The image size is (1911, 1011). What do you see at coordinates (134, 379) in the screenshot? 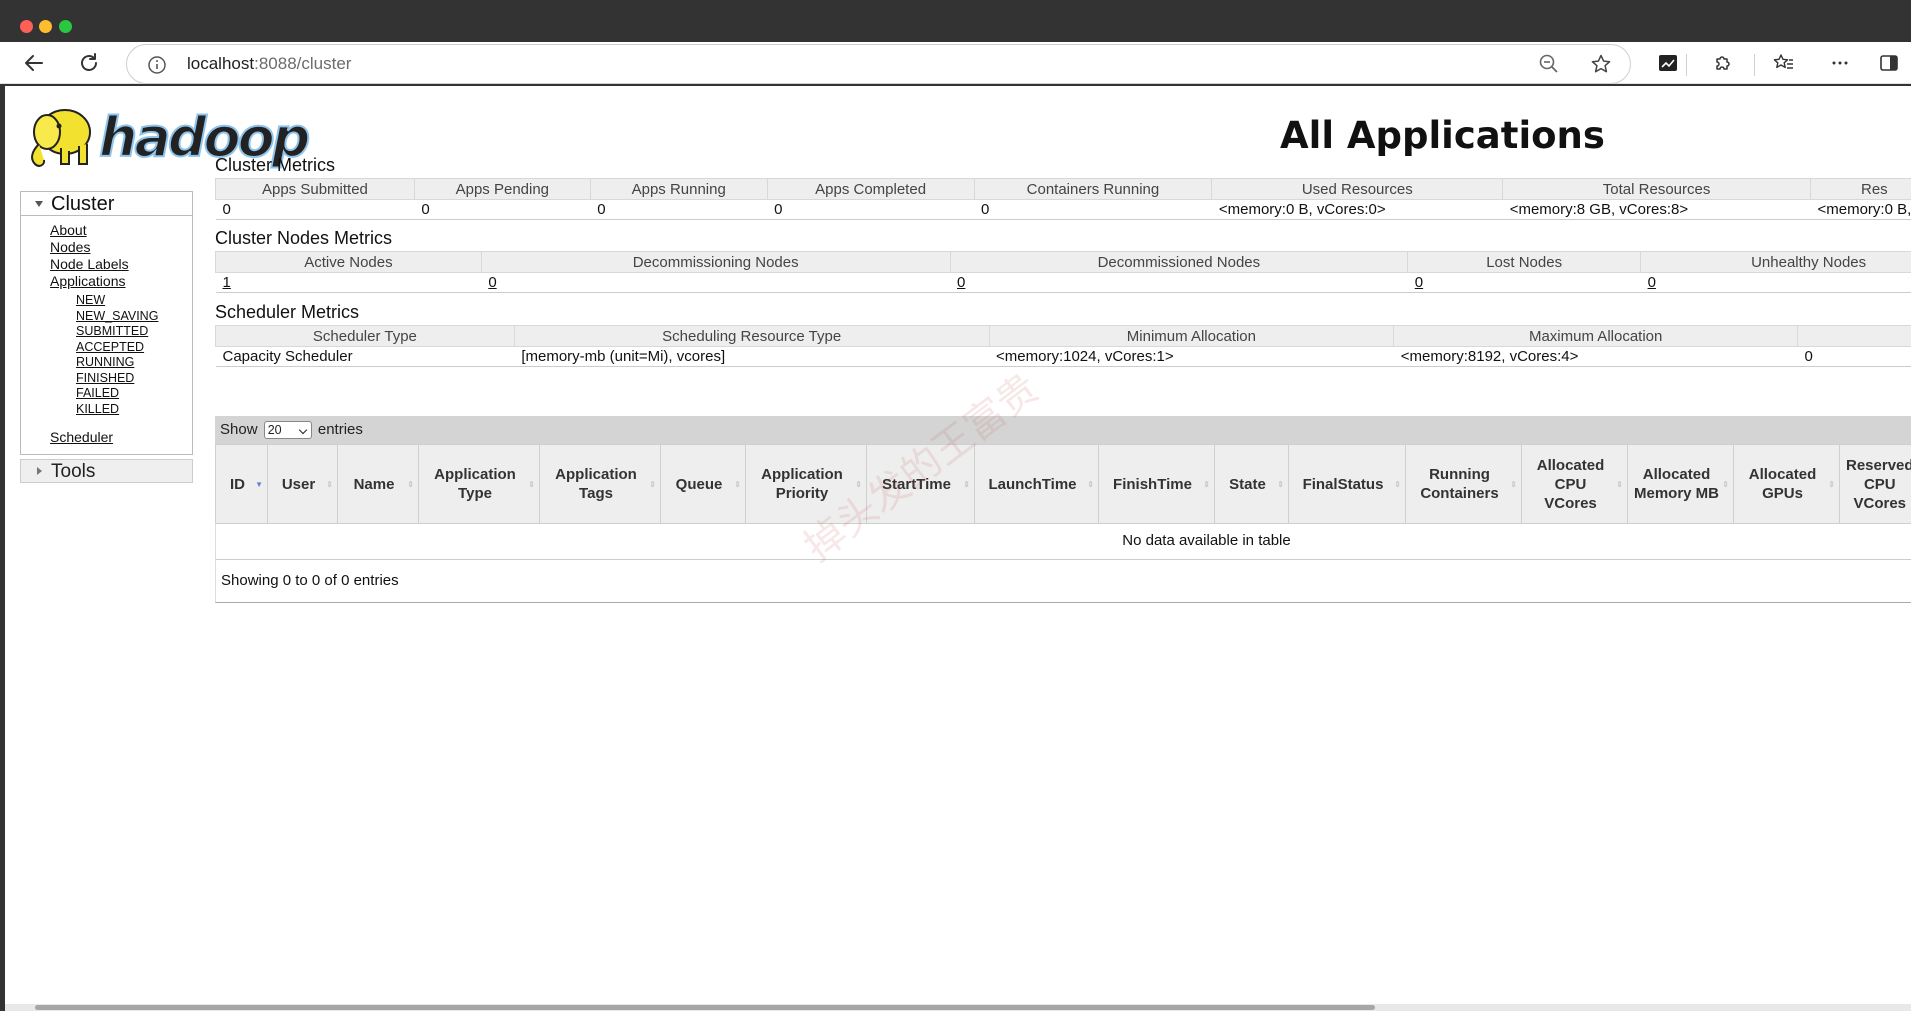
I see `nav-link-state-finished: FINISHED` at bounding box center [134, 379].